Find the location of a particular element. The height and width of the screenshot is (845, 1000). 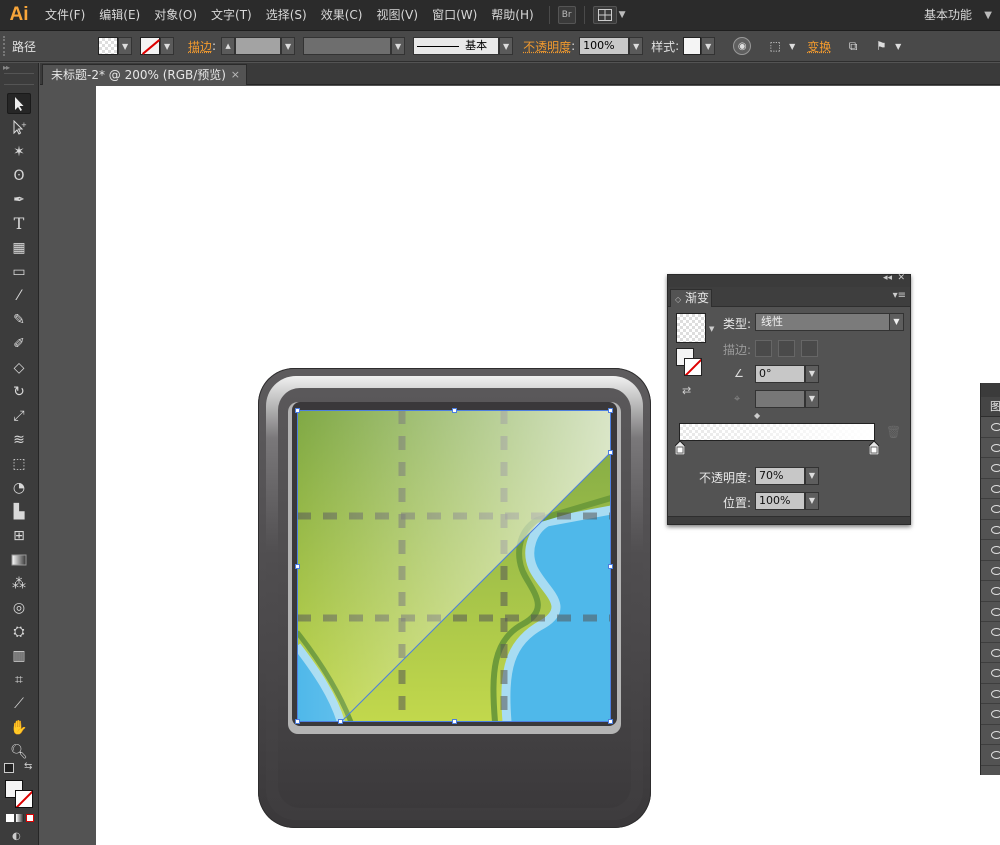

menu-file: 文件(F) is located at coordinates (65, 15).